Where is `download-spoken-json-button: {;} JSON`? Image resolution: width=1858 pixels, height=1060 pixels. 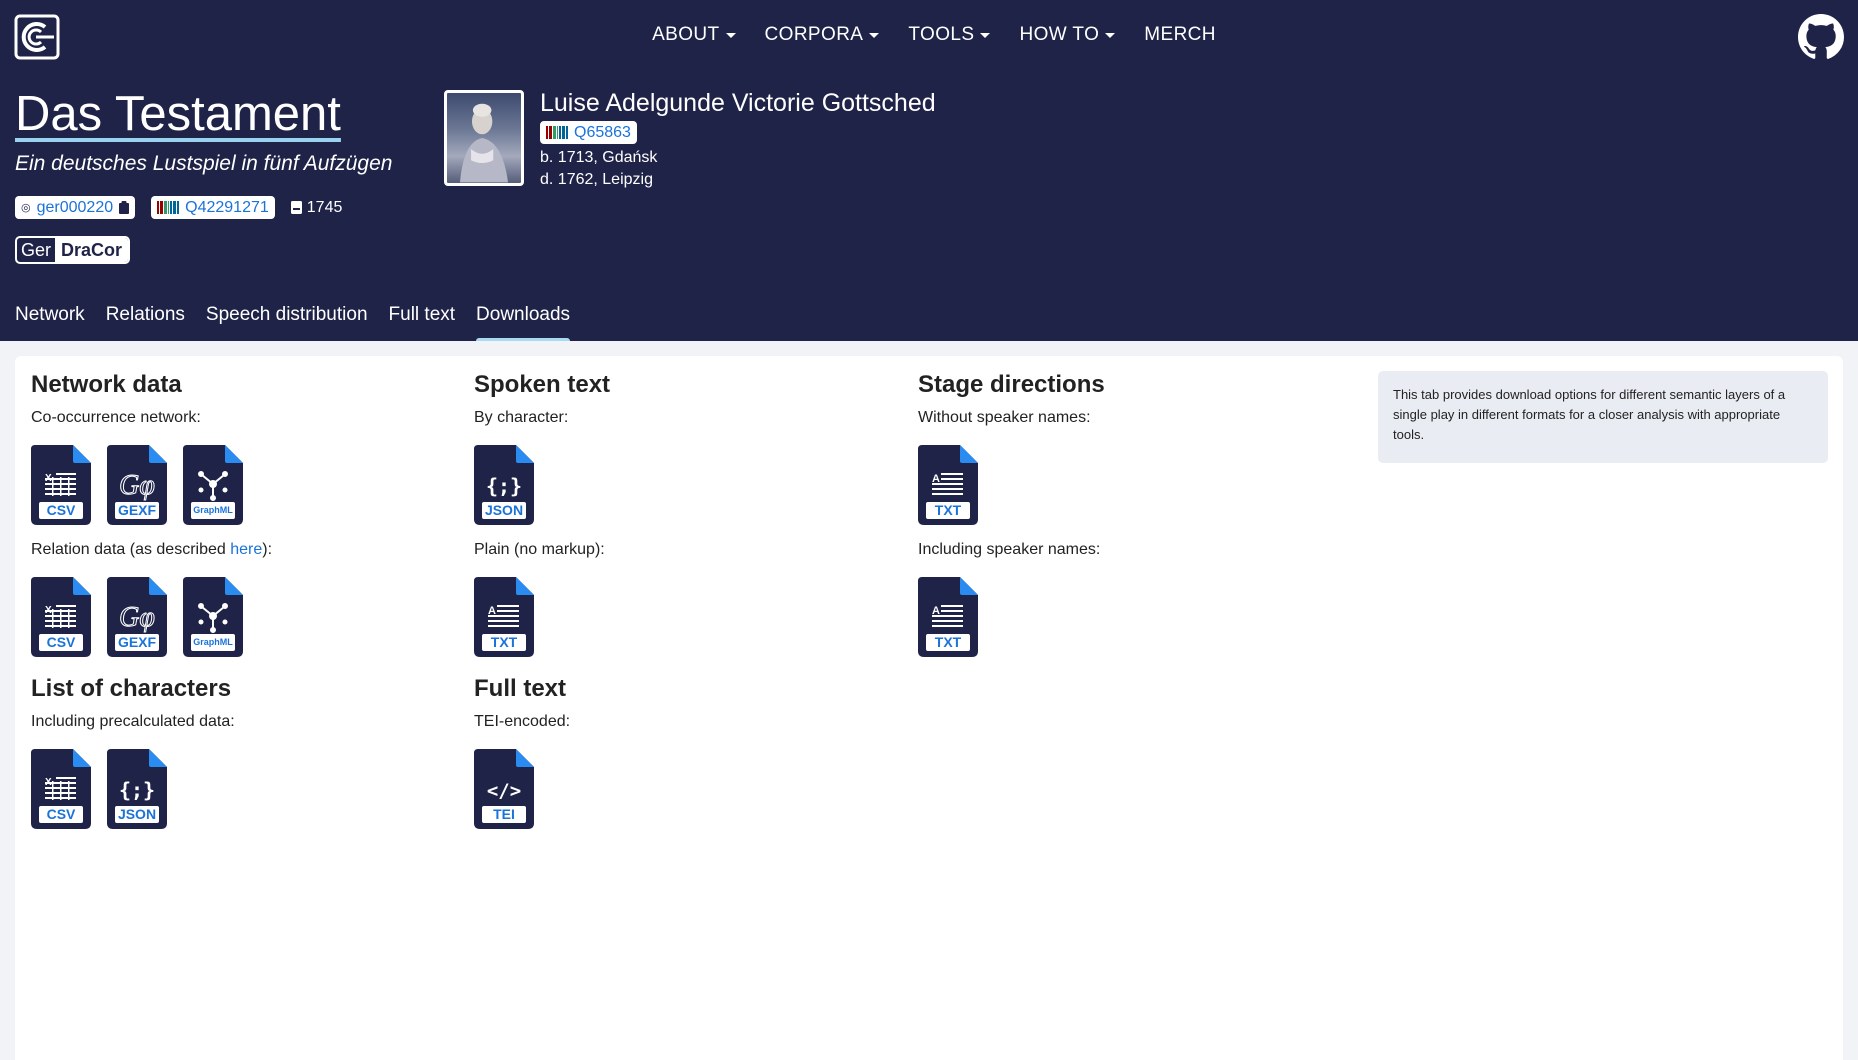
download-spoken-json-button: {;} JSON is located at coordinates (504, 485).